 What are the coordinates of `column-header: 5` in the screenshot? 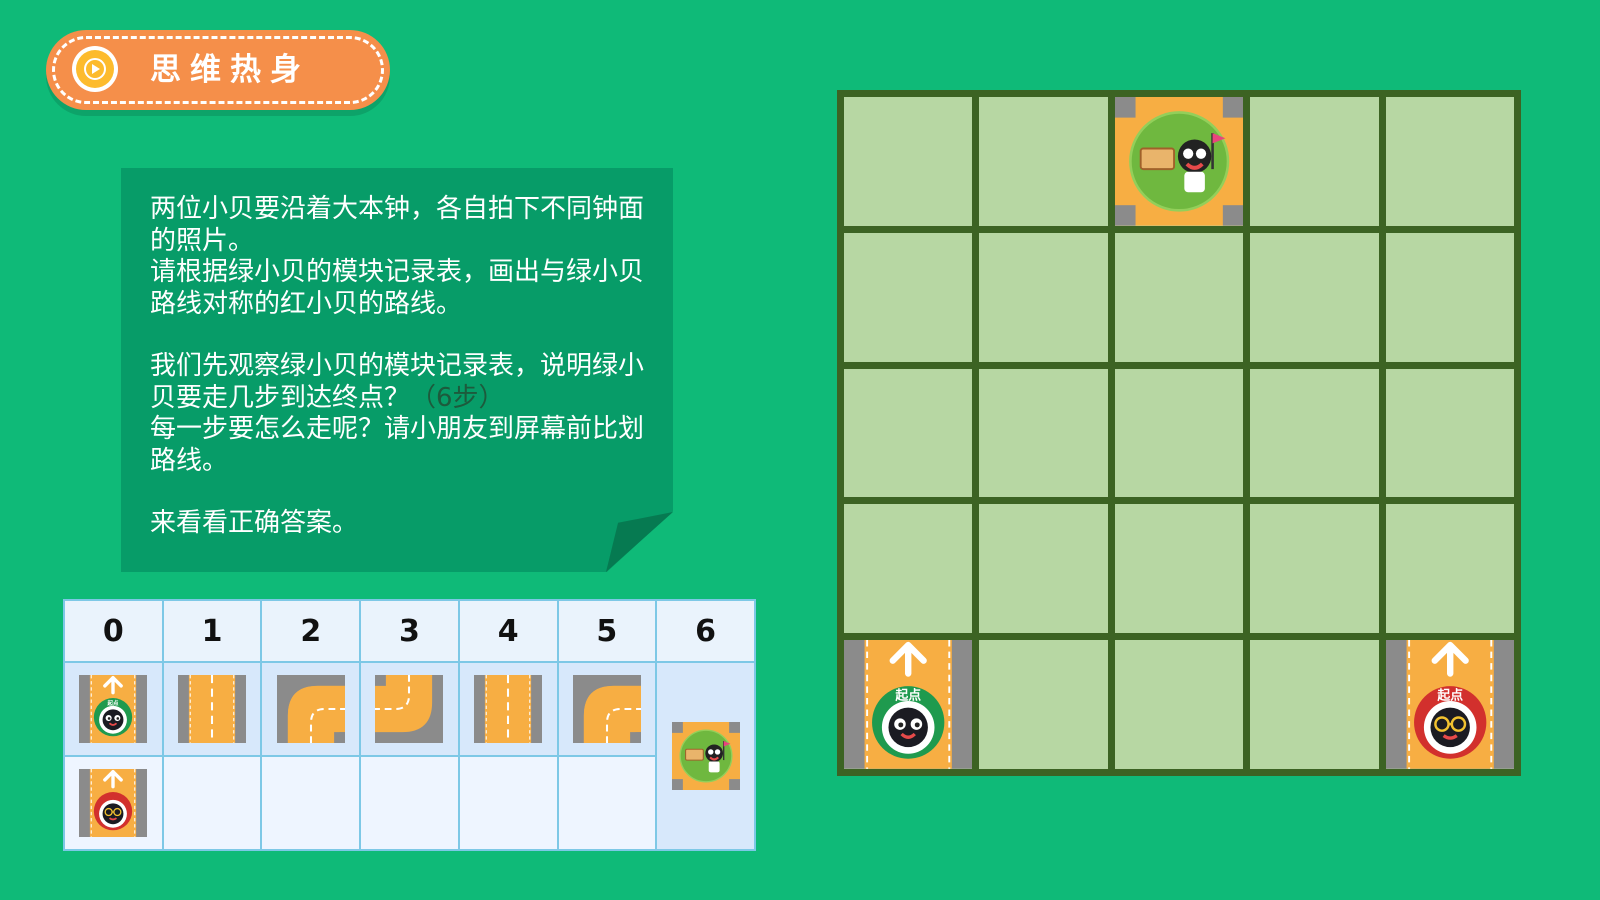 It's located at (607, 631).